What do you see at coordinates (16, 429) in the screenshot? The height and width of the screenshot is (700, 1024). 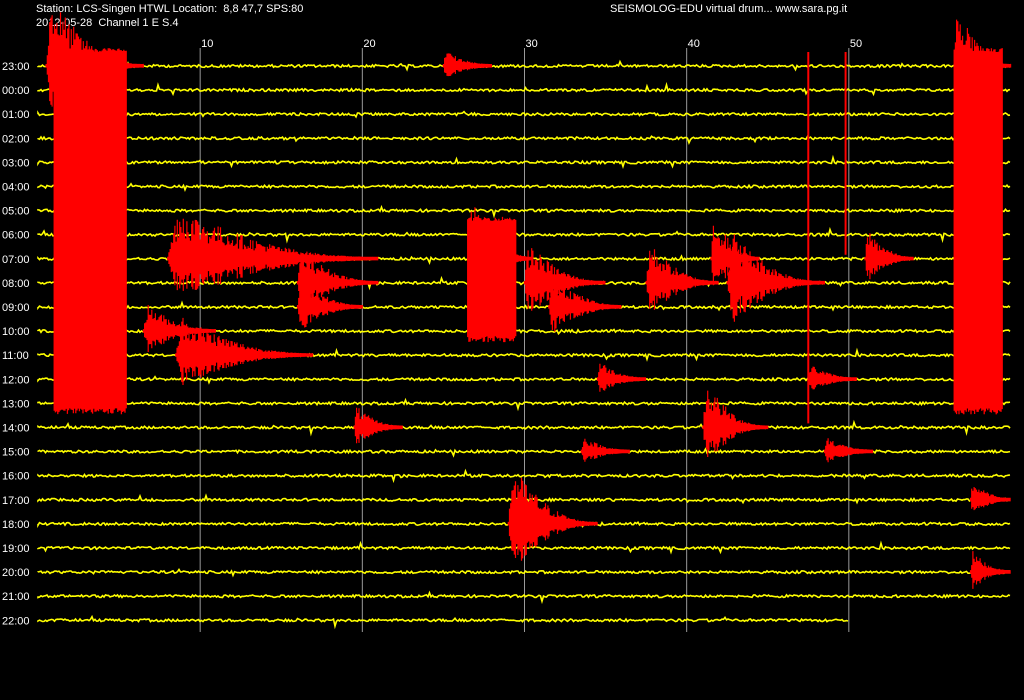 I see `row-label-1400: 14:00` at bounding box center [16, 429].